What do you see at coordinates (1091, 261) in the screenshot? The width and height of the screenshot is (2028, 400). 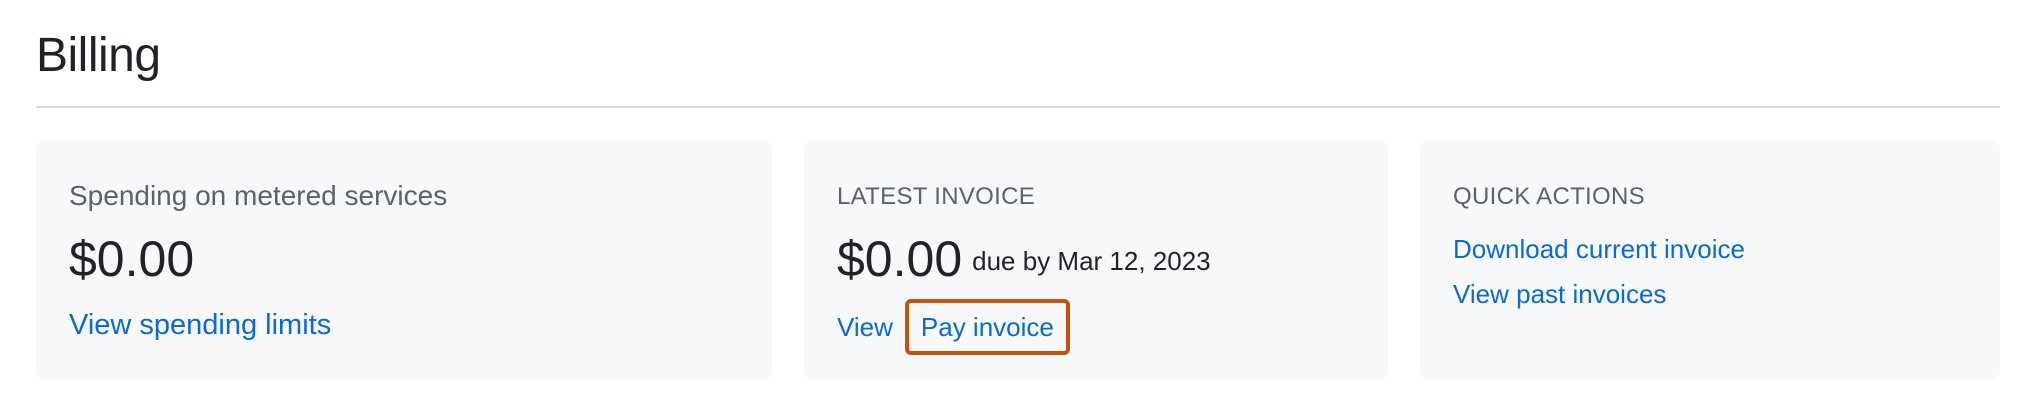 I see `invoice-due-date: due by Mar 12, 2023` at bounding box center [1091, 261].